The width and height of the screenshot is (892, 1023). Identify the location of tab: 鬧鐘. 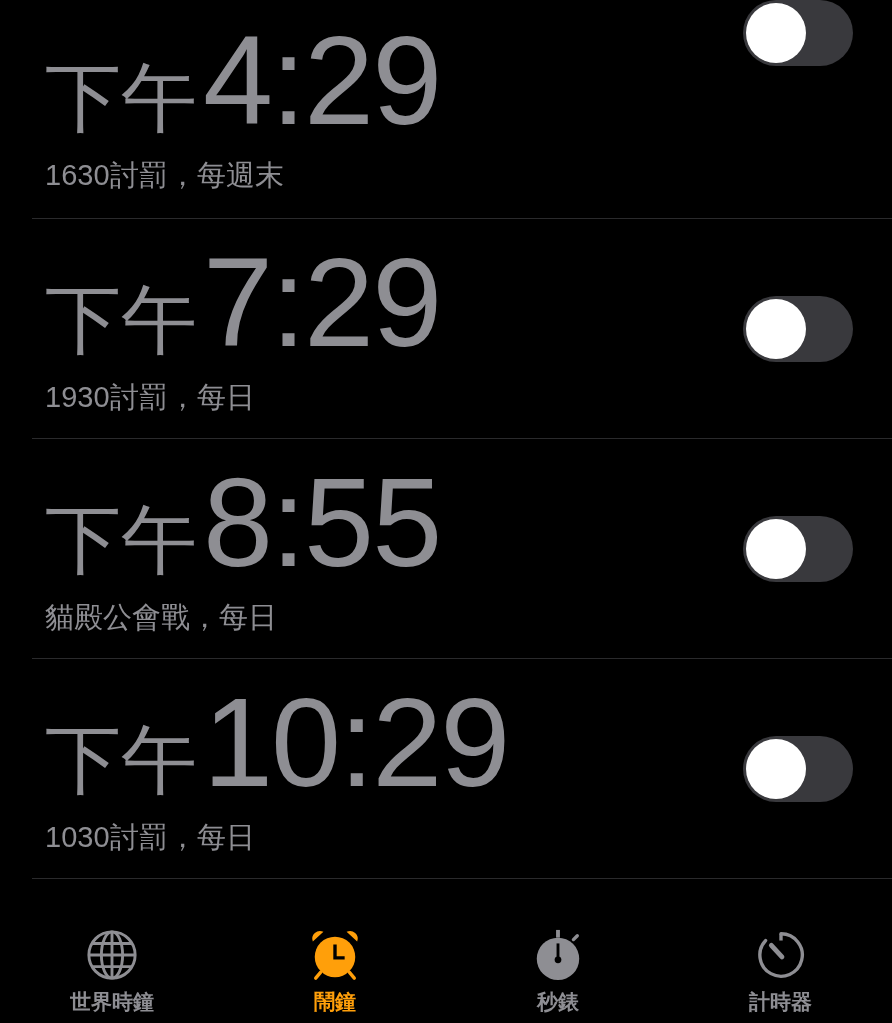
(334, 975).